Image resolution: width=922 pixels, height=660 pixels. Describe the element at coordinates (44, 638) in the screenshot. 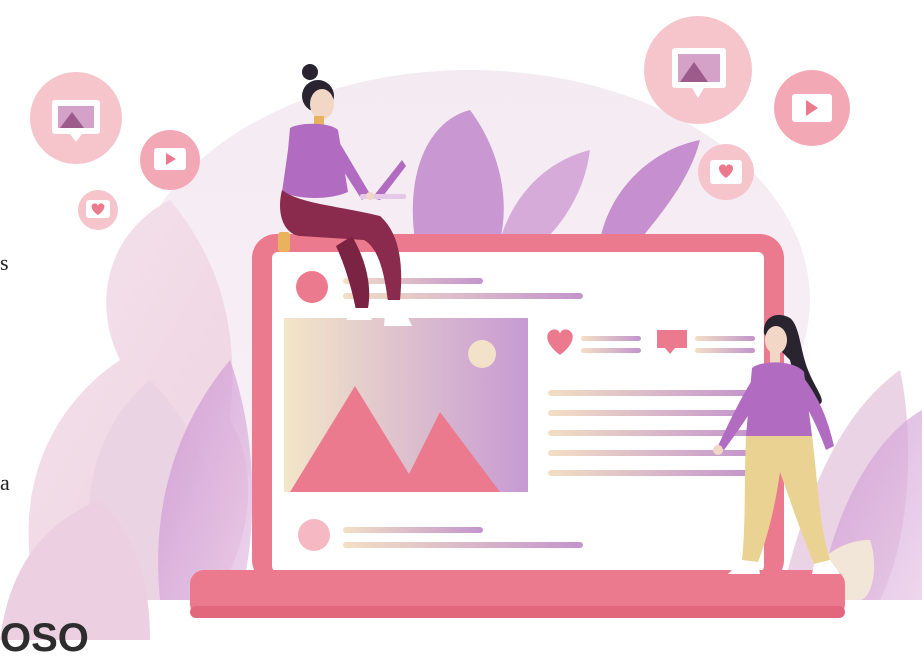

I see `cropped-logo-text: OSO` at that location.